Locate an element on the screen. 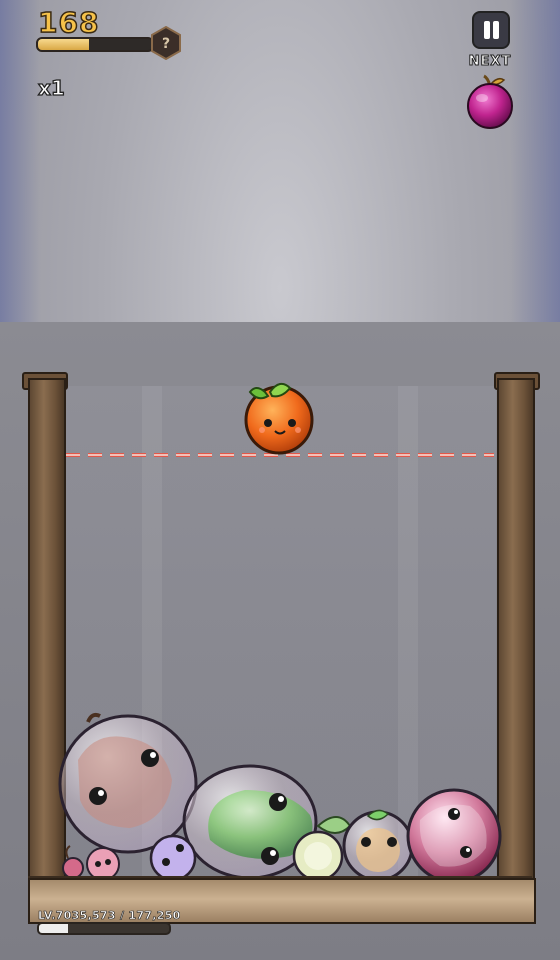 This screenshot has width=560, height=960. level-progress-bar is located at coordinates (104, 928).